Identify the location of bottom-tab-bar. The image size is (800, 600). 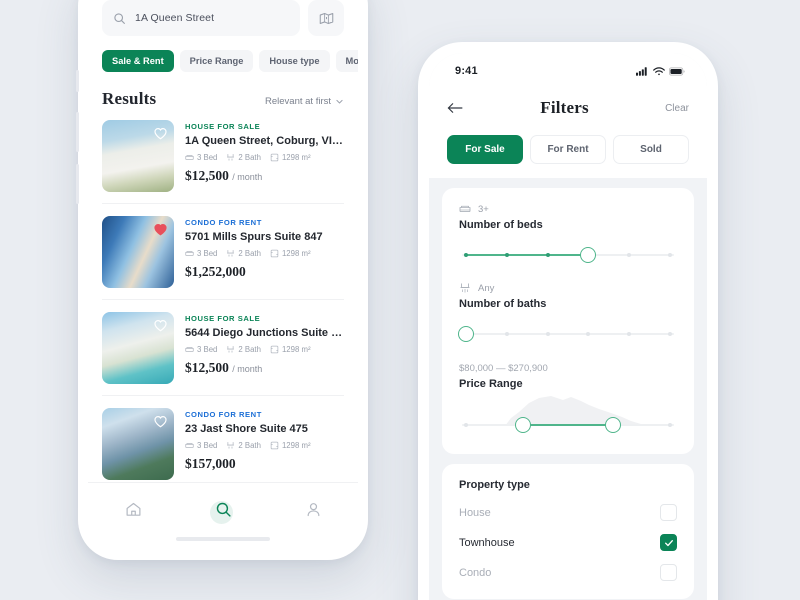
(223, 516).